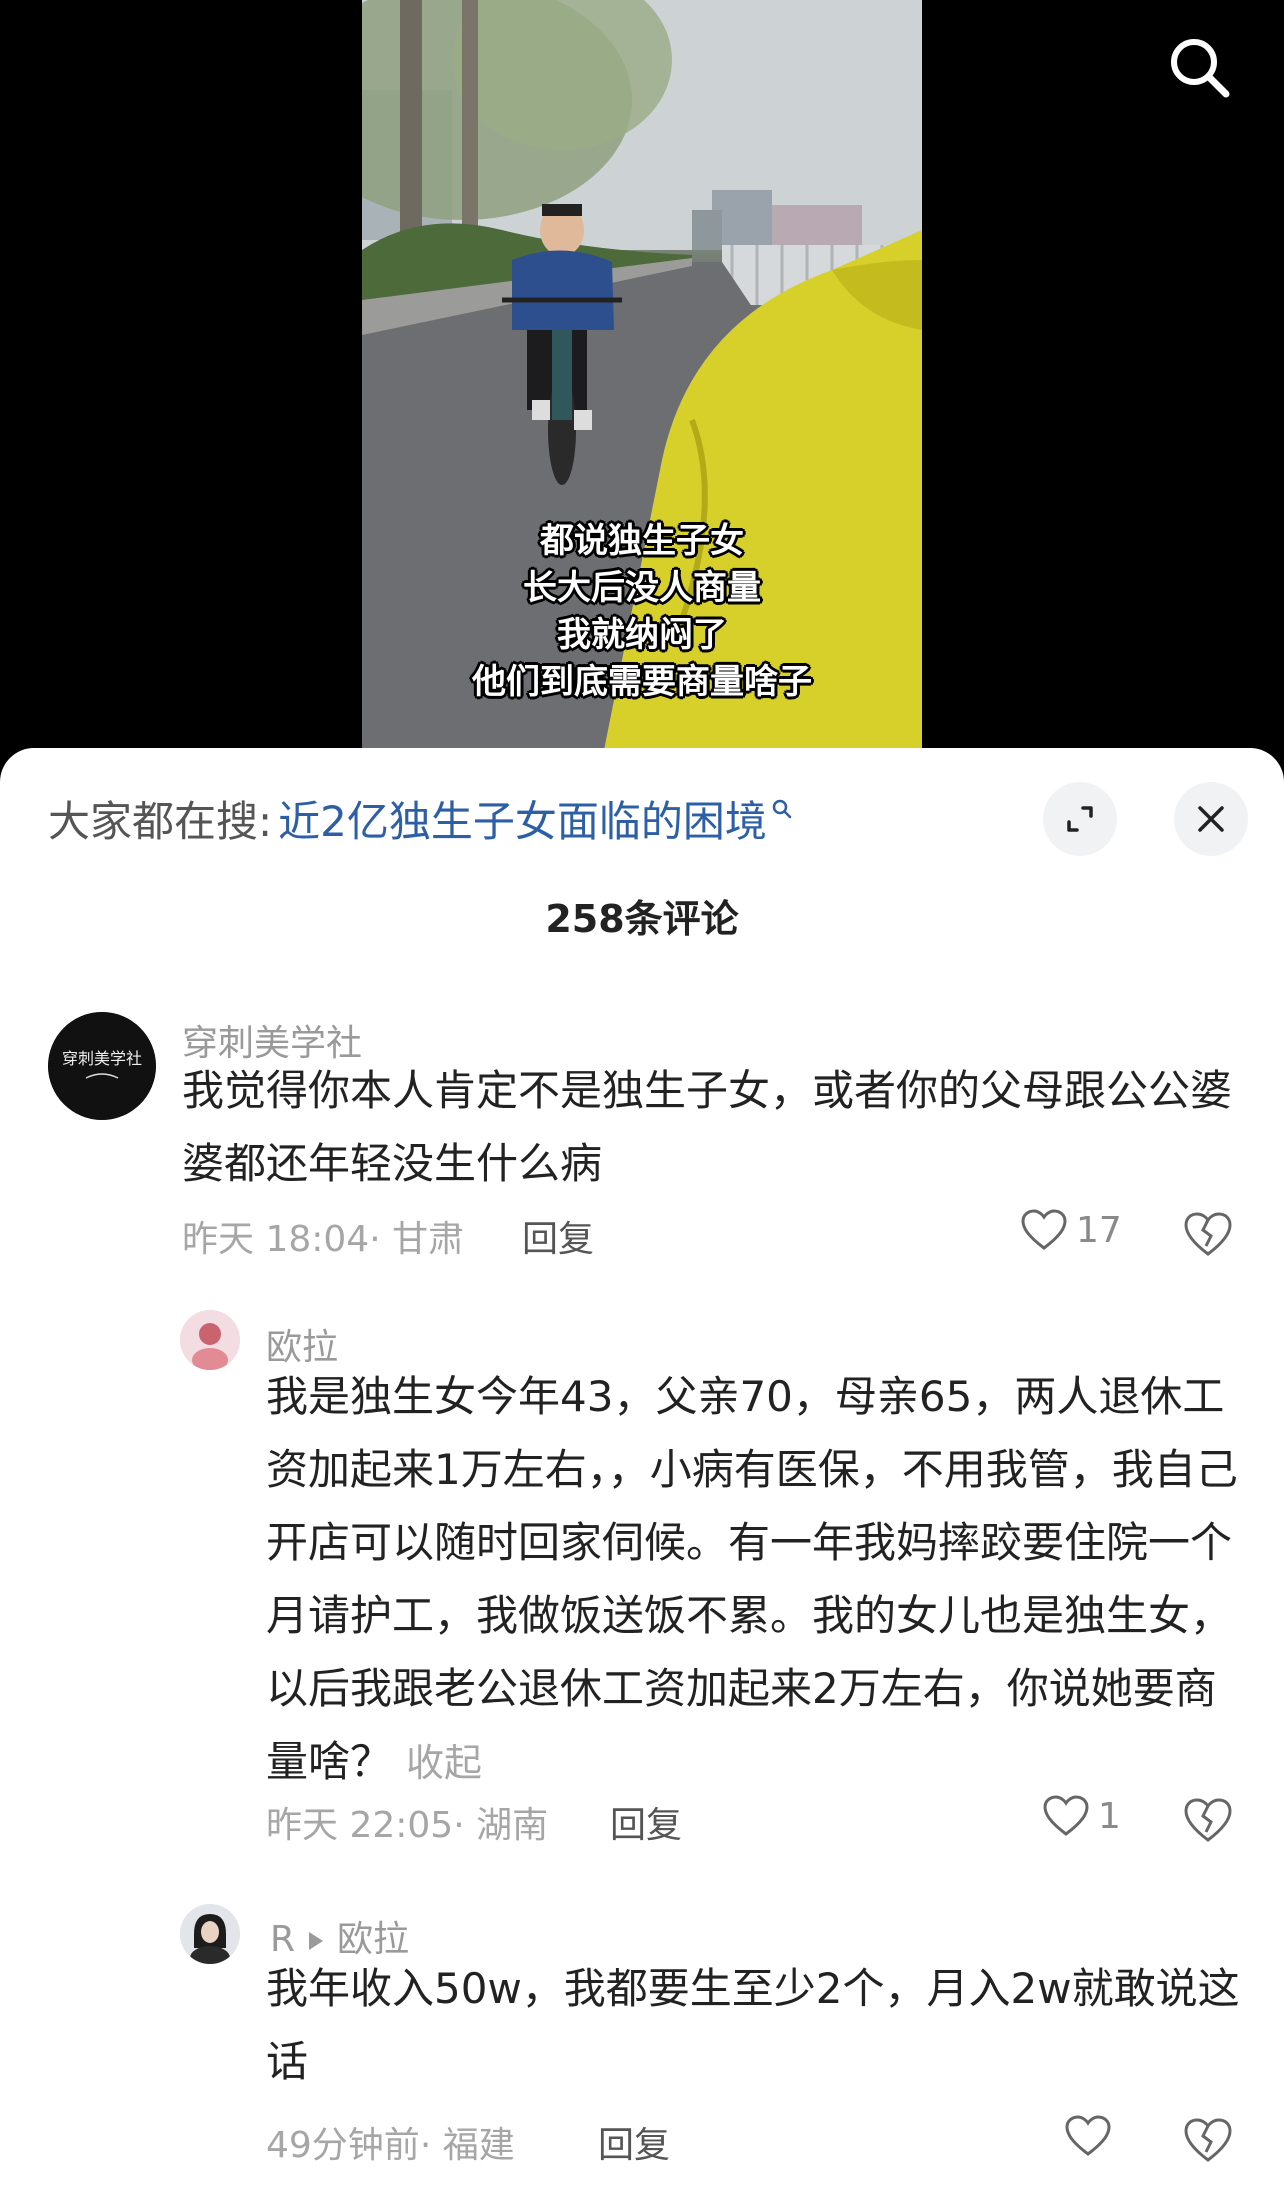 This screenshot has height=2187, width=1284. I want to click on reply-arrow-icon, so click(316, 1941).